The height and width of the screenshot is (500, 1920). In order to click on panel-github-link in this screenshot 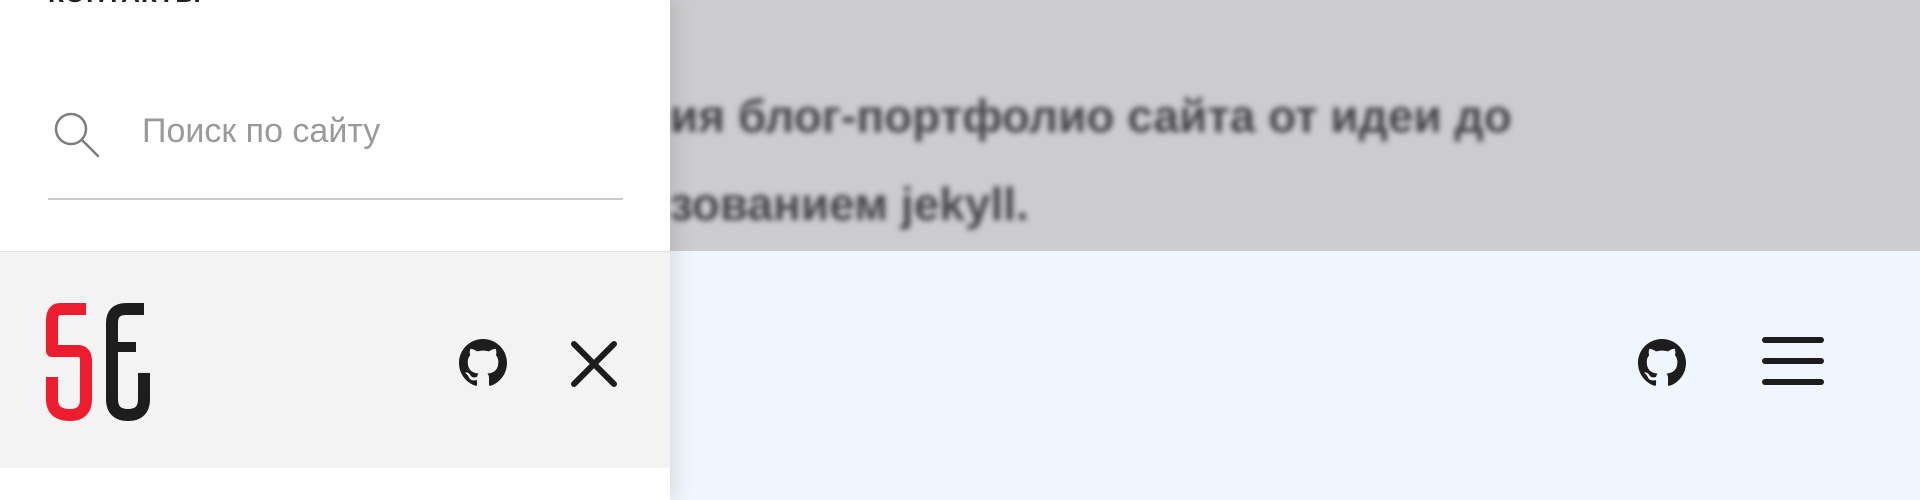, I will do `click(483, 363)`.